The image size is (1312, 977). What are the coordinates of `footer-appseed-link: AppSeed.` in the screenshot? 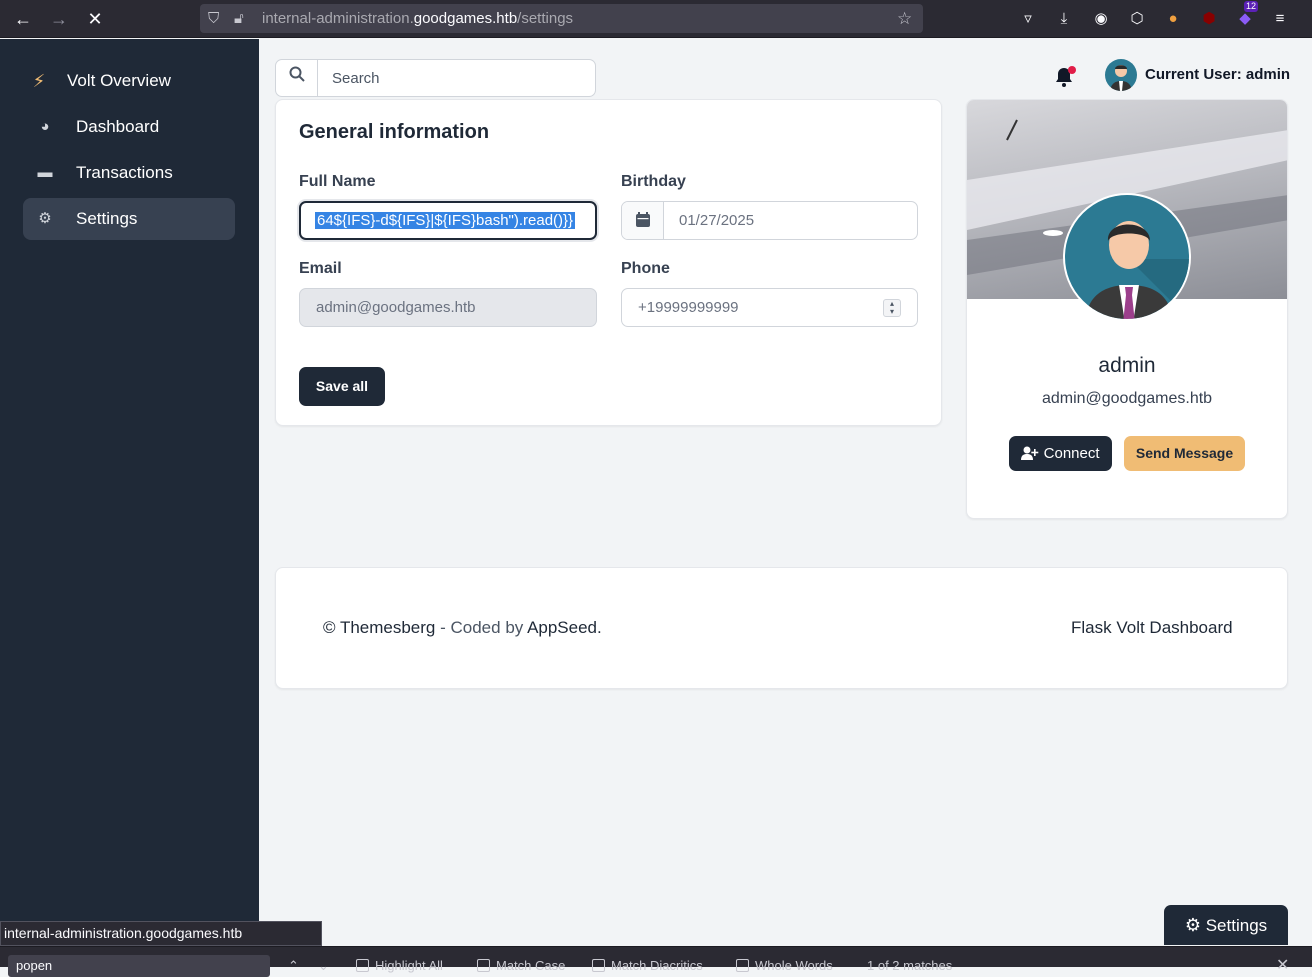 It's located at (564, 627).